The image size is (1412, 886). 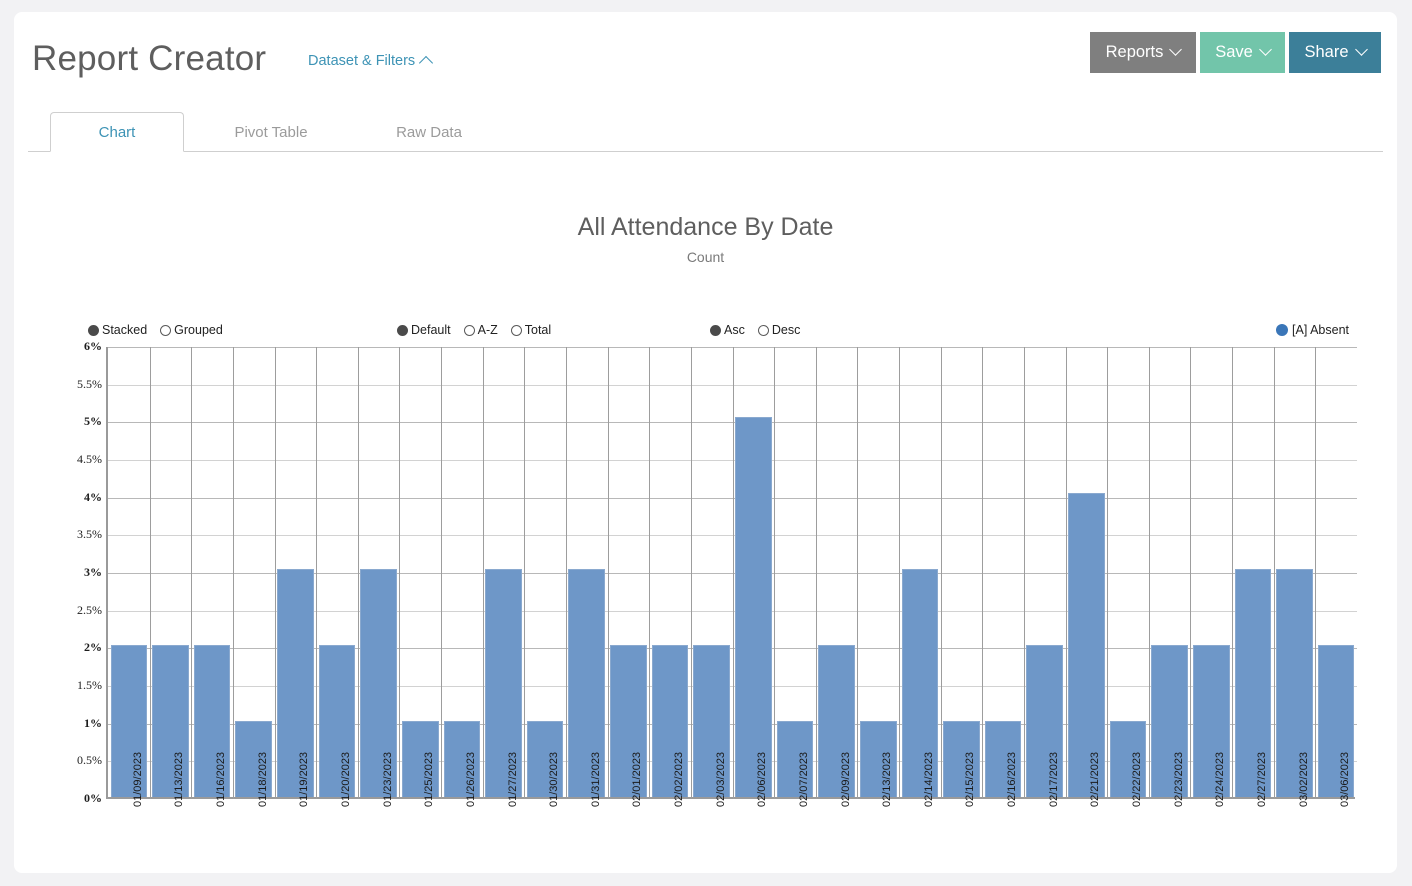 What do you see at coordinates (720, 779) in the screenshot?
I see `x-axis-tick-label: 02/03/2023` at bounding box center [720, 779].